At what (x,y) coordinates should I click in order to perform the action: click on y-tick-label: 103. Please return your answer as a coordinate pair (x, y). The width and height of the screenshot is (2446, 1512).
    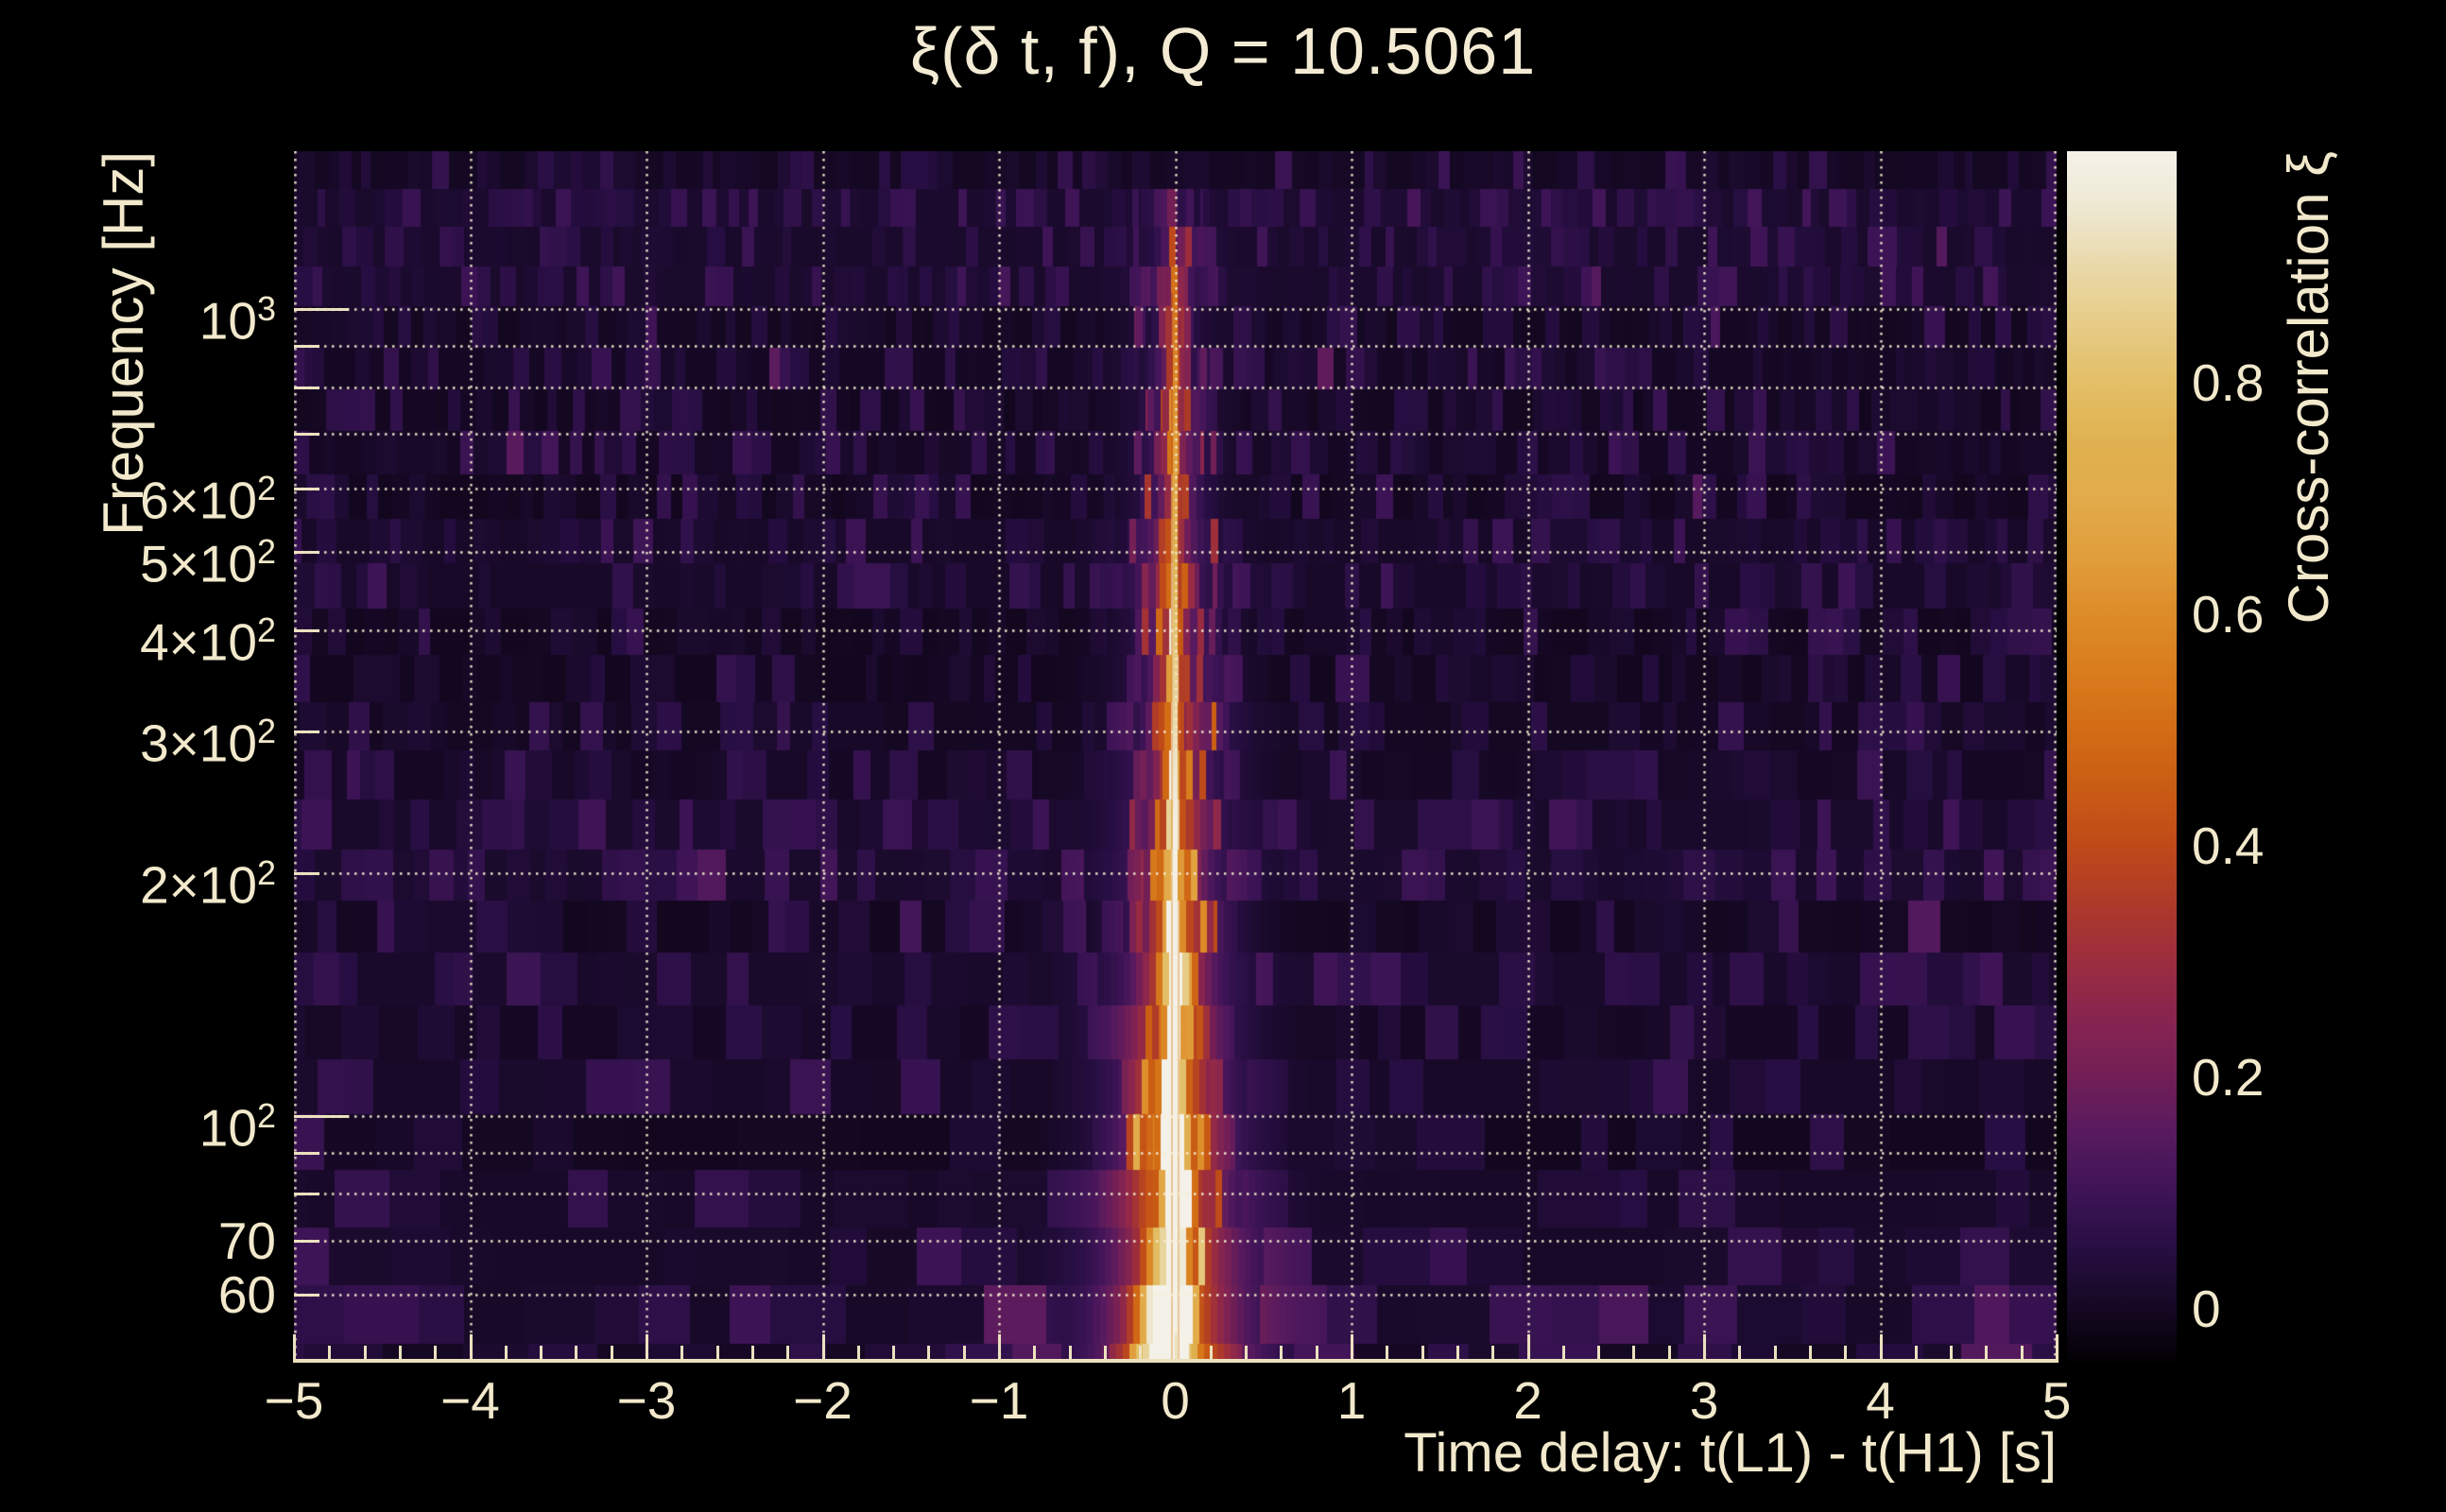
    Looking at the image, I should click on (237, 320).